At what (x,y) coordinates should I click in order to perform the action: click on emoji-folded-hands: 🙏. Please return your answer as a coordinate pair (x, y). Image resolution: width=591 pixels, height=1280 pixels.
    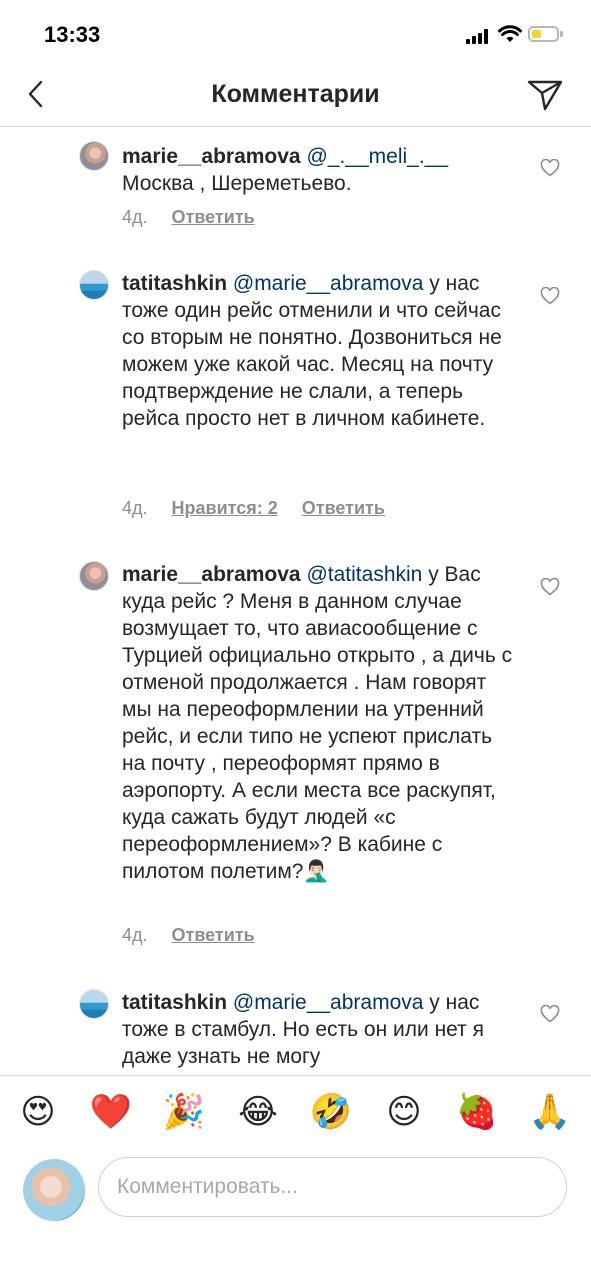
    Looking at the image, I should click on (550, 1112).